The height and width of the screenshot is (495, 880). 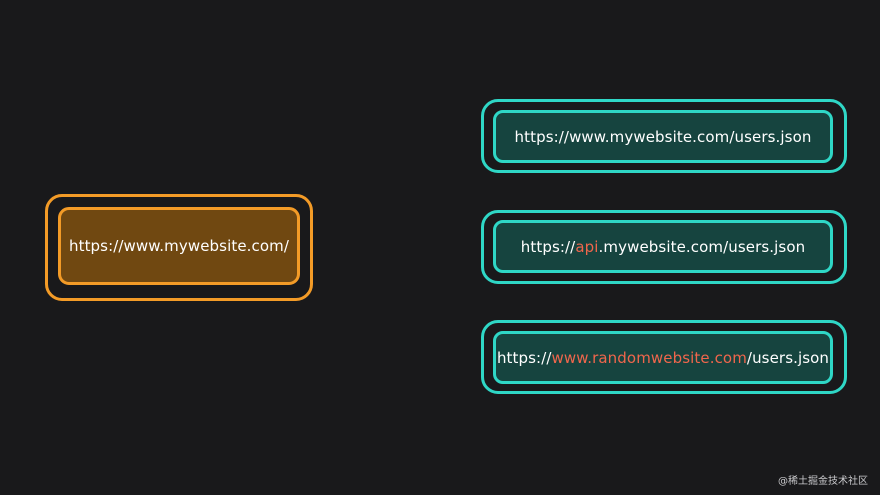 I want to click on target-3-url-prefix: https://, so click(x=524, y=357).